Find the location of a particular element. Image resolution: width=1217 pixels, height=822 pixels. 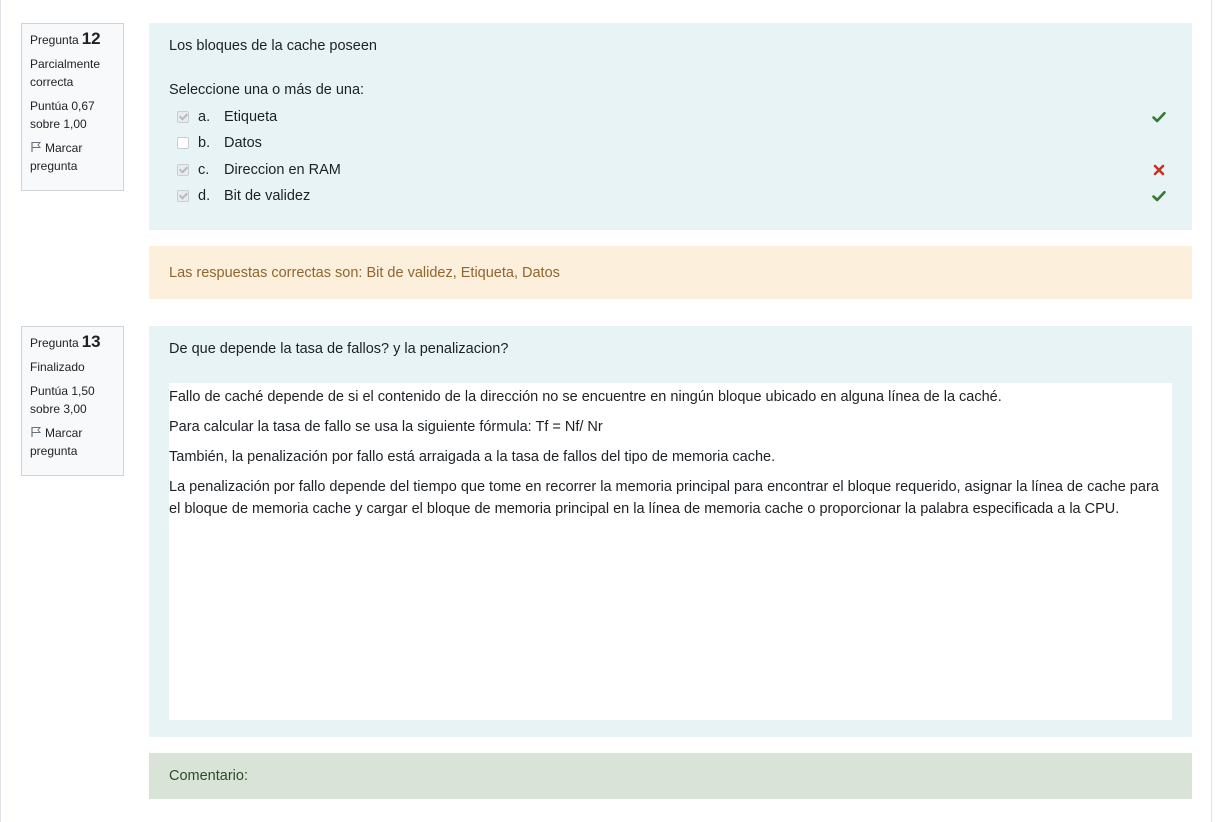

question-text: Los bloques de la cache poseen is located at coordinates (273, 46).